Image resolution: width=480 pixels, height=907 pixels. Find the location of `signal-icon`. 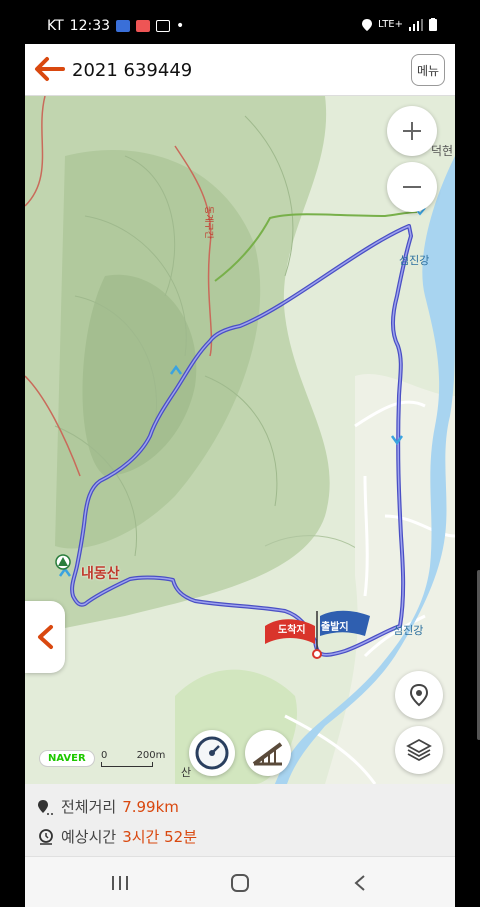

signal-icon is located at coordinates (416, 24).